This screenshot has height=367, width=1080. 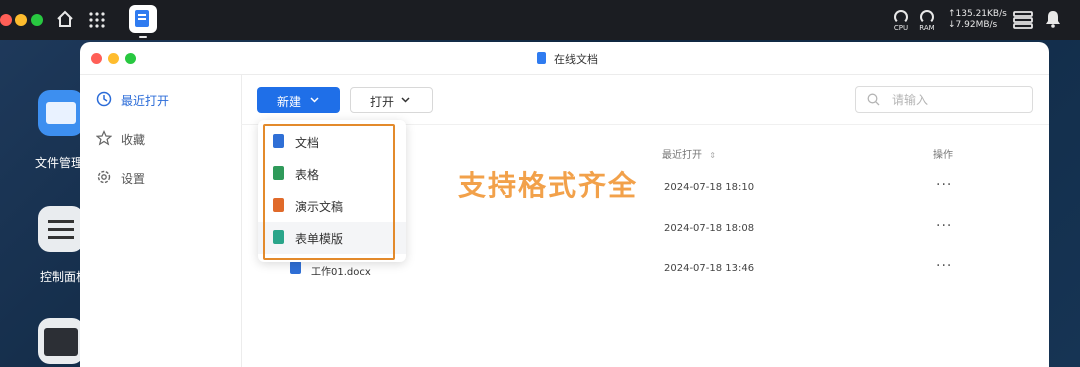 I want to click on system-top-bar: CPU RAM ↑135.21KB/s ↓7.92MB/s, so click(x=540, y=20).